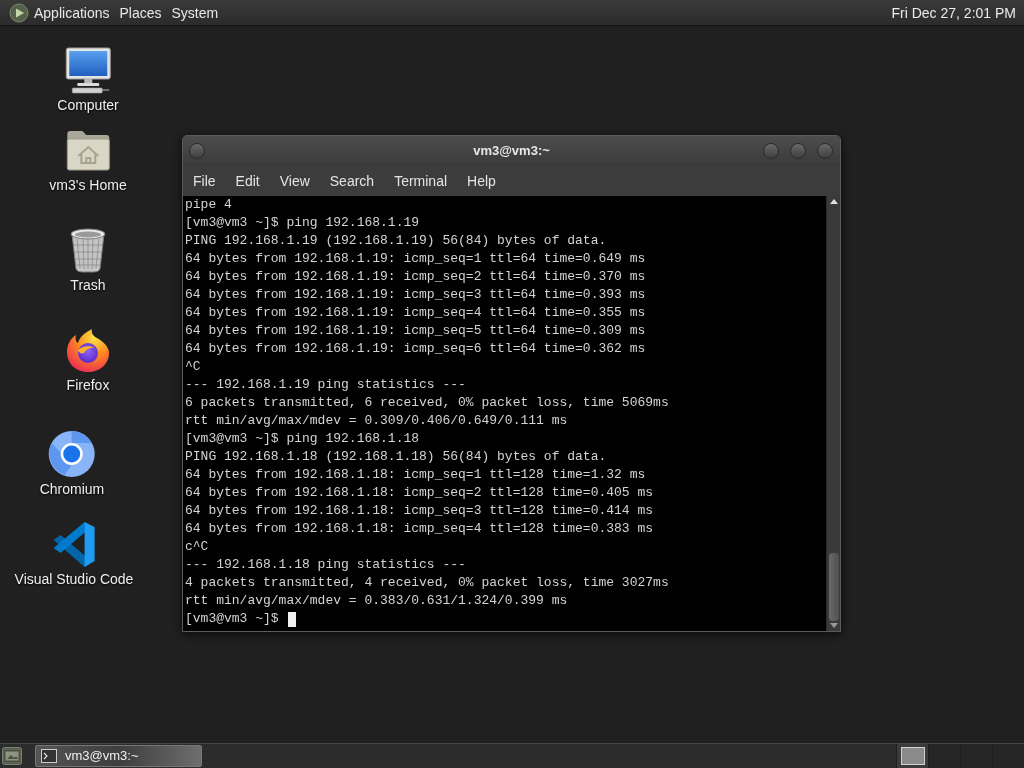 The width and height of the screenshot is (1024, 768). What do you see at coordinates (421, 181) in the screenshot?
I see `menu-item: Terminal` at bounding box center [421, 181].